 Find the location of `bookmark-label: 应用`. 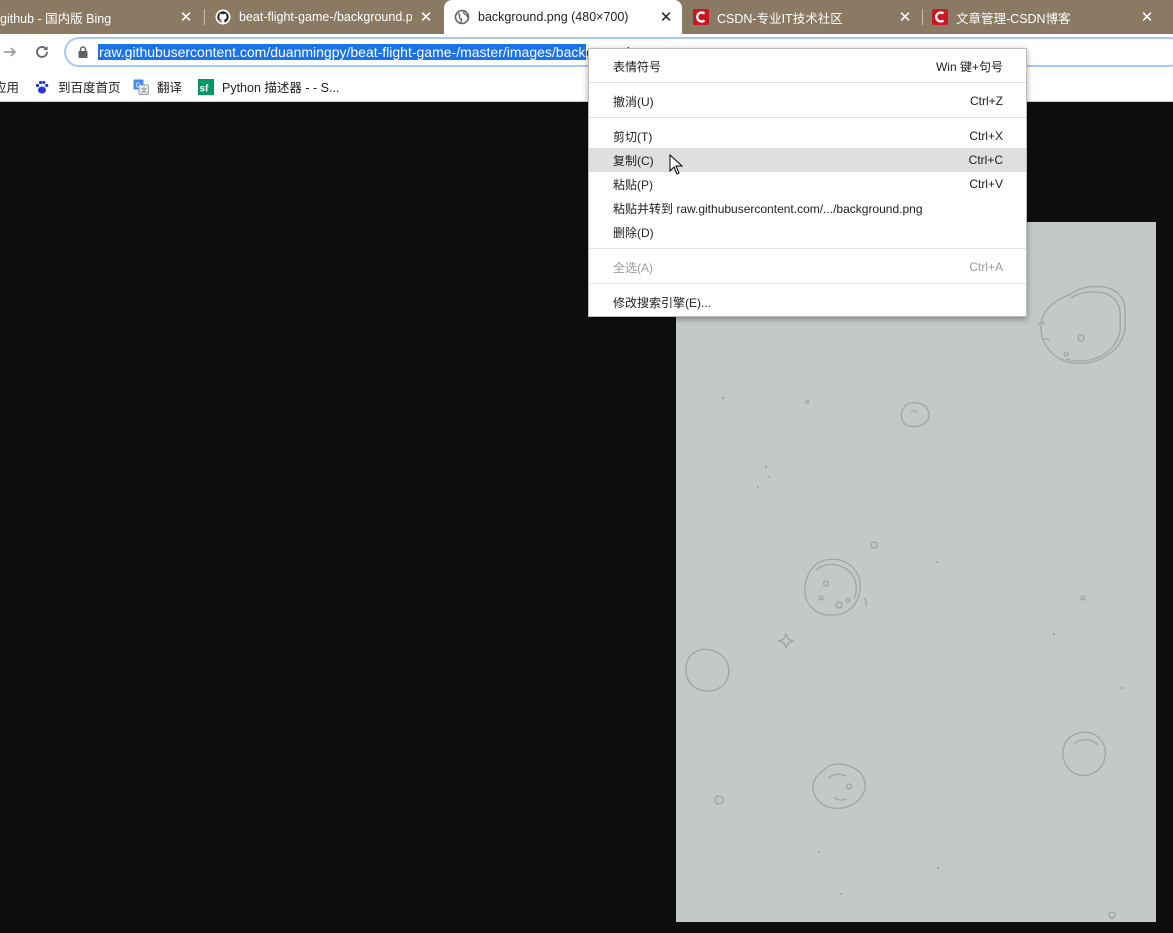

bookmark-label: 应用 is located at coordinates (10, 88).